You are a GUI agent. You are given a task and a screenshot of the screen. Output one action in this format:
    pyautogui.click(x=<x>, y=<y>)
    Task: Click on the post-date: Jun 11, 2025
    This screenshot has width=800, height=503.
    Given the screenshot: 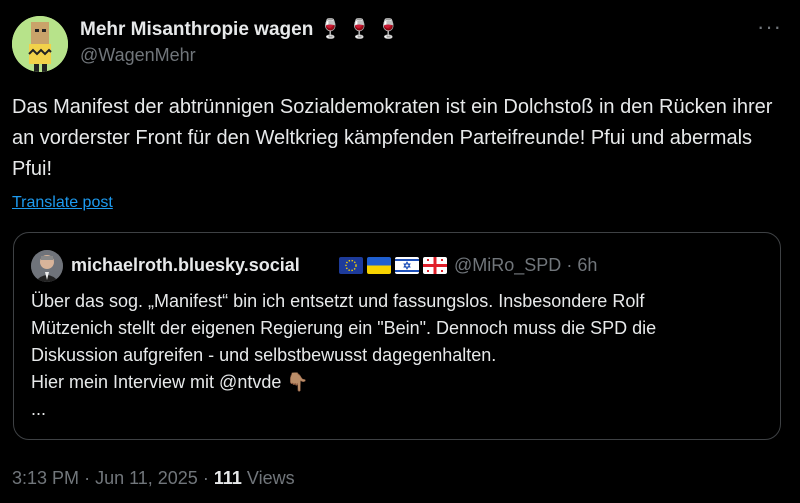 What is the action you would take?
    pyautogui.click(x=146, y=478)
    